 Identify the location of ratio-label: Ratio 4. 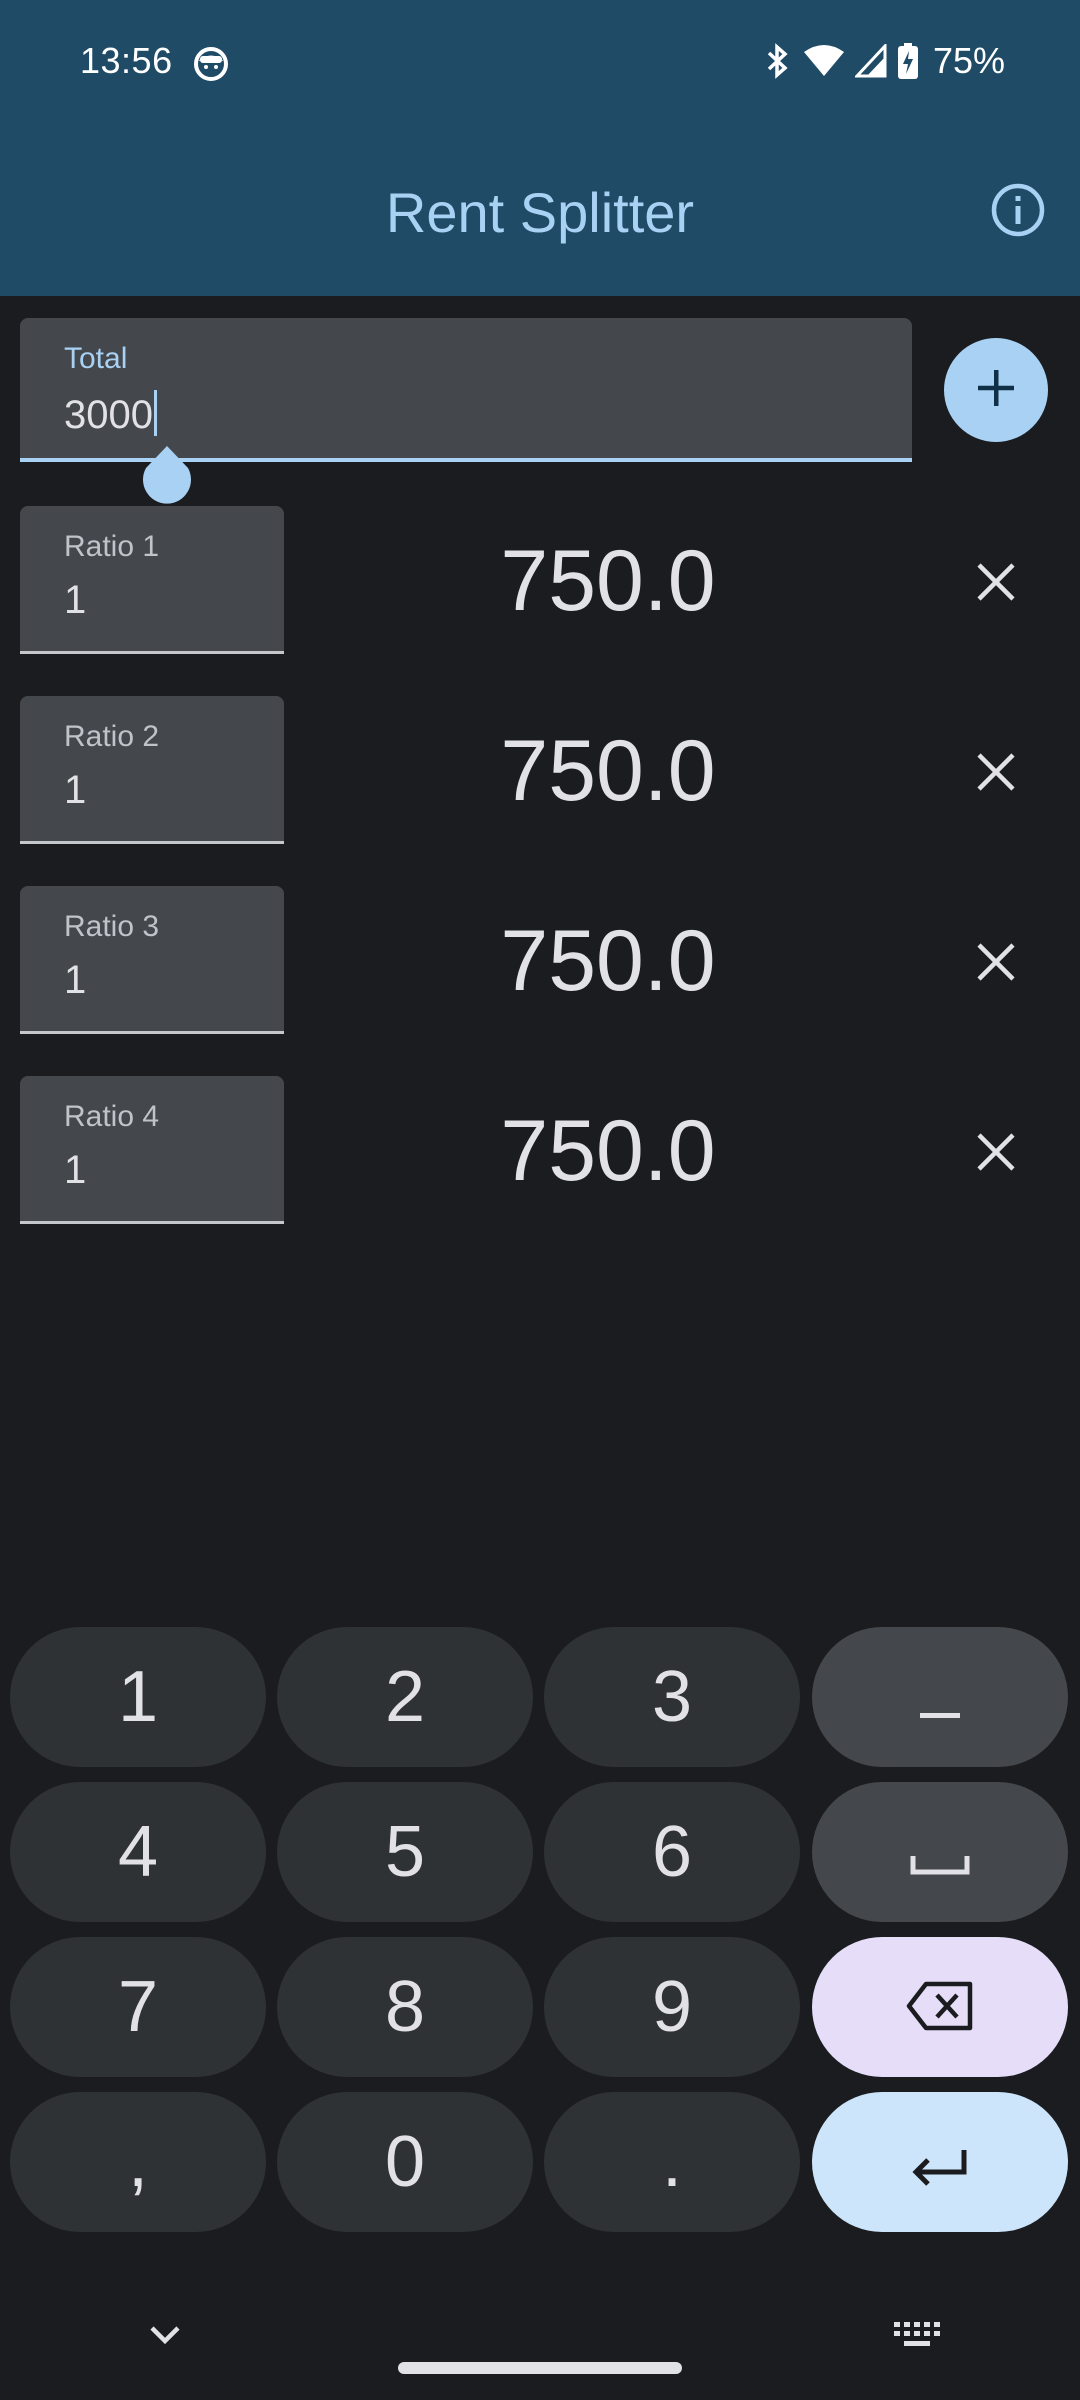
(112, 1116).